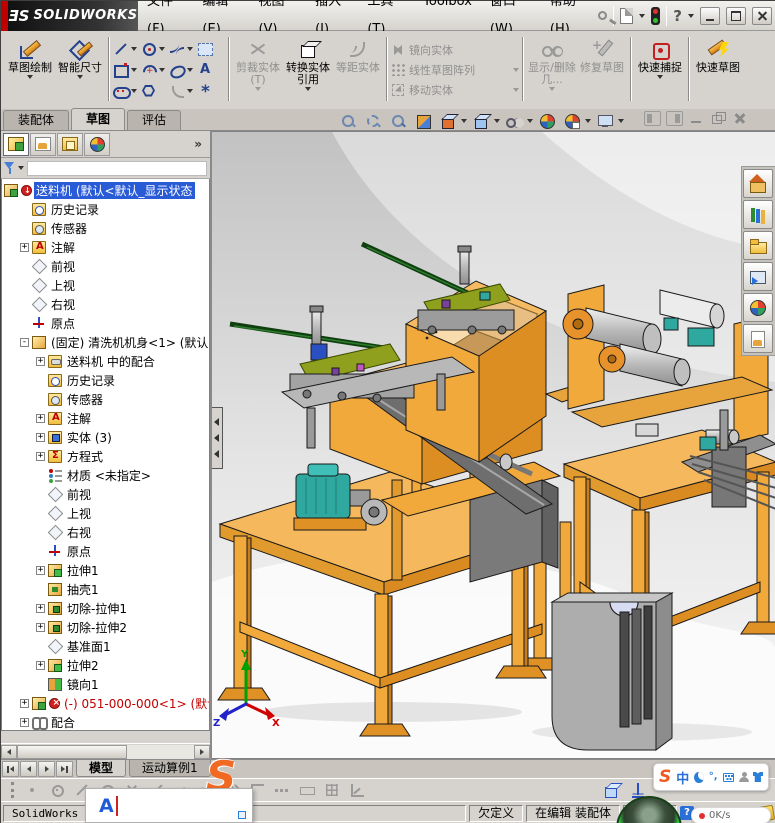 This screenshot has height=823, width=775. I want to click on tree-item: 镜向1, so click(105, 684).